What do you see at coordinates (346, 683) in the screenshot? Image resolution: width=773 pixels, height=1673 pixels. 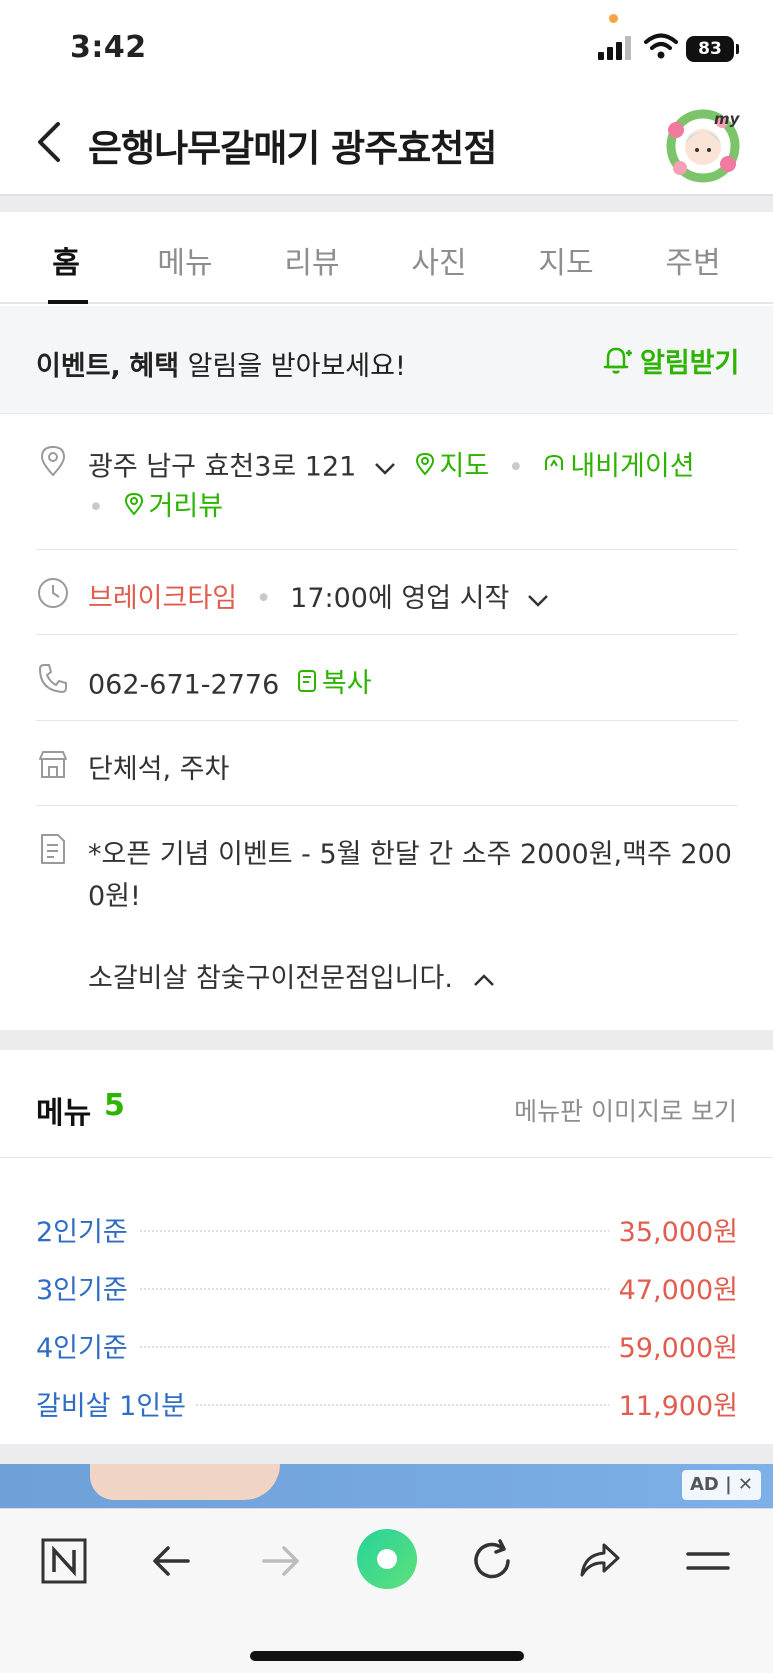 I see `copy-label: 복사` at bounding box center [346, 683].